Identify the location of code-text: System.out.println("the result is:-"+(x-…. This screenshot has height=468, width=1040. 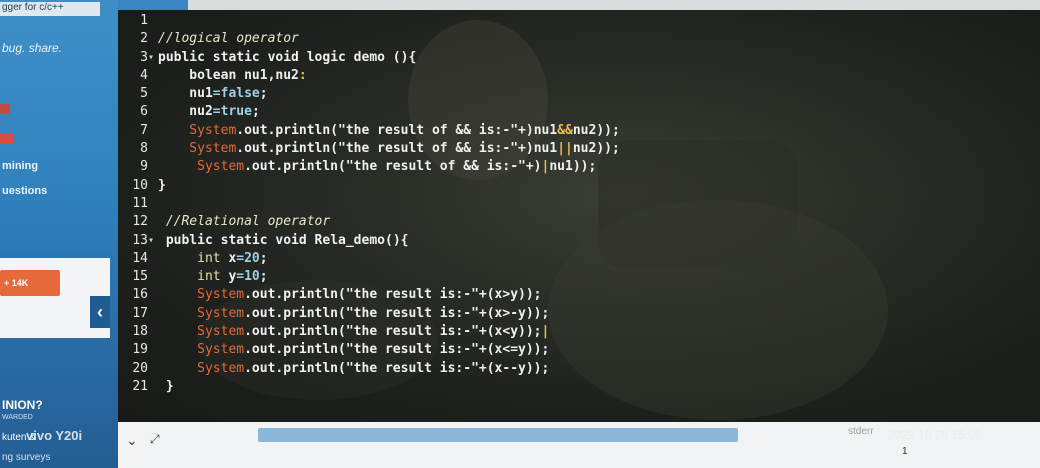
(353, 369).